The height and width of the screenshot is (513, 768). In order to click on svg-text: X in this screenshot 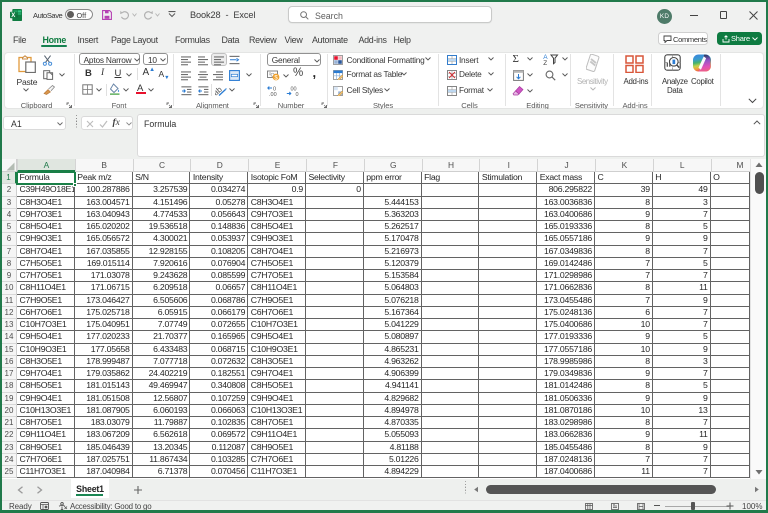, I will do `click(13, 16)`.